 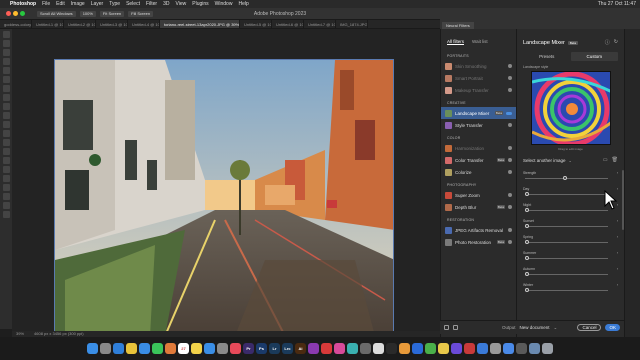 What do you see at coordinates (235, 348) in the screenshot?
I see `music-icon` at bounding box center [235, 348].